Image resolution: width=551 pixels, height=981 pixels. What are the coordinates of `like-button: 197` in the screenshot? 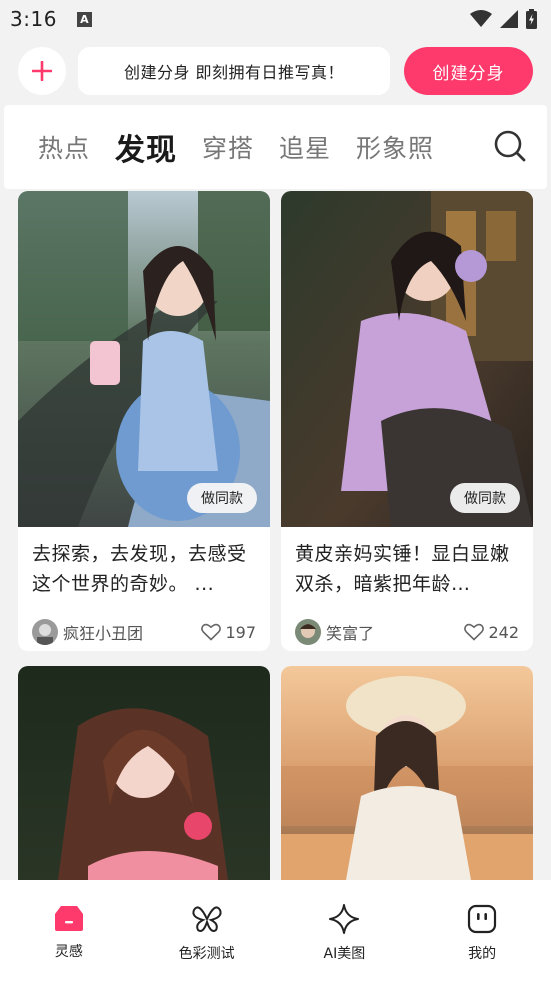 It's located at (228, 632).